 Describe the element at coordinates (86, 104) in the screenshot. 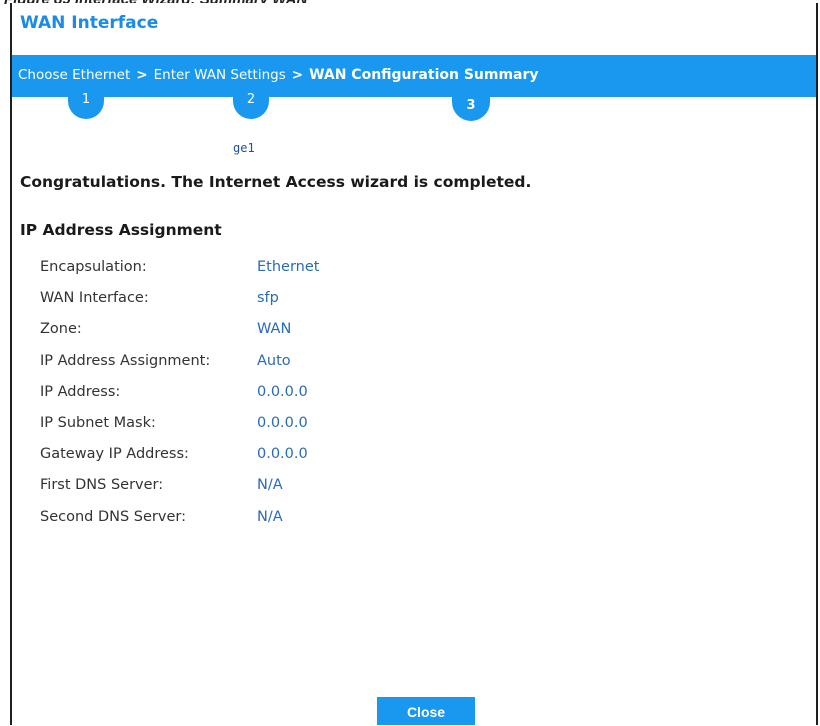

I see `step-number-1: 1` at that location.